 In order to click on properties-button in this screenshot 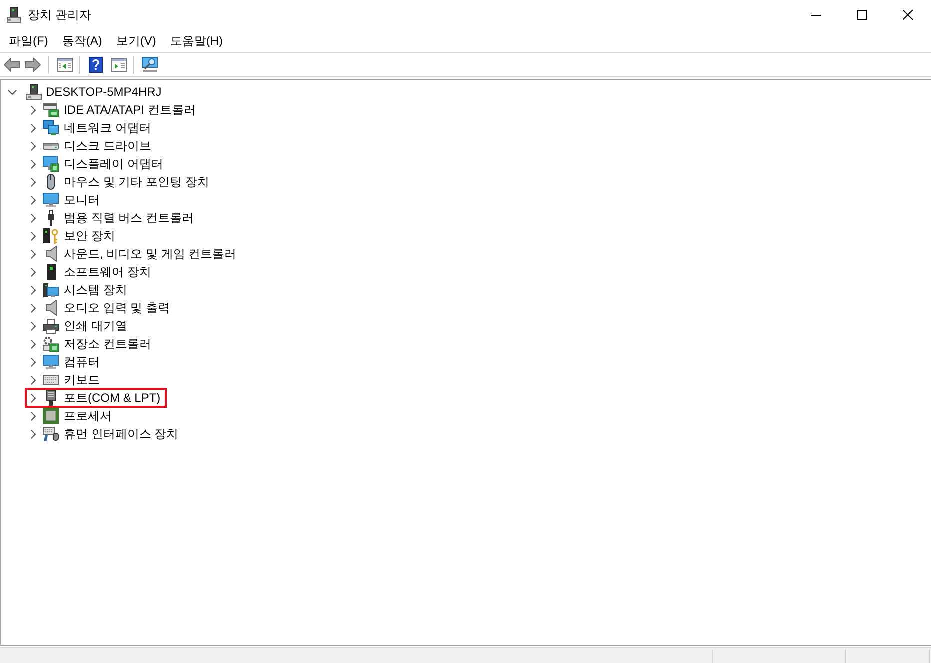, I will do `click(119, 65)`.